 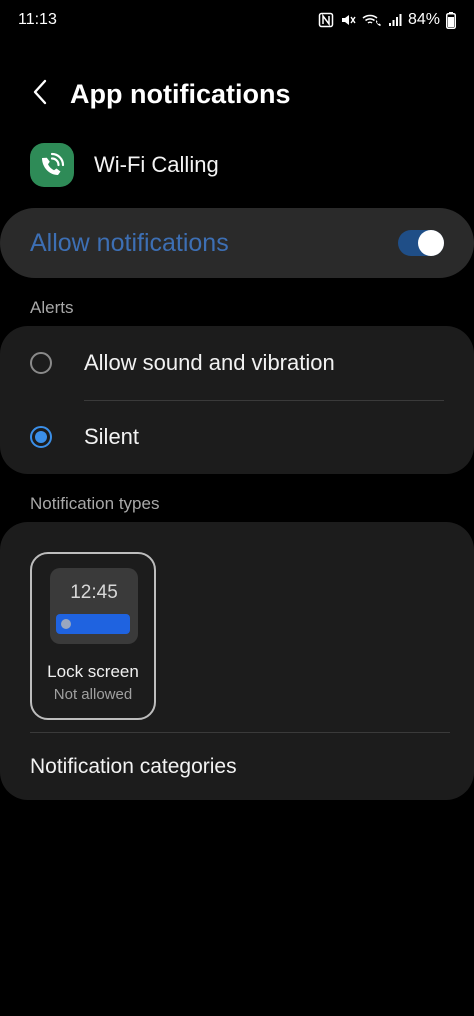 I want to click on alerts-card: Allow sound and vibration Silent, so click(x=237, y=400).